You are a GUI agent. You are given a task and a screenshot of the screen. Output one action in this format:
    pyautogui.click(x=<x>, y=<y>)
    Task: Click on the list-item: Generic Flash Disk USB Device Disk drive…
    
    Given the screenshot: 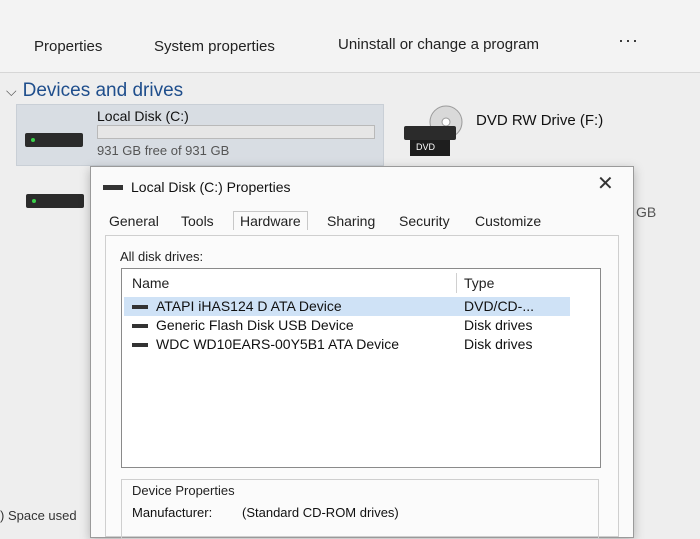 What is the action you would take?
    pyautogui.click(x=347, y=325)
    